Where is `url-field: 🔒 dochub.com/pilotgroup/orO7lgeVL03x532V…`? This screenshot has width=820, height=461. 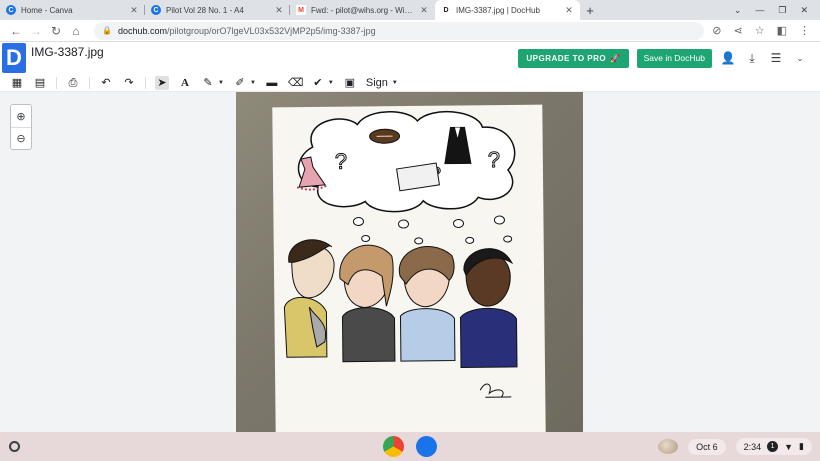
url-field: 🔒 dochub.com/pilotgroup/orO7lgeVL03x532V… is located at coordinates (399, 30).